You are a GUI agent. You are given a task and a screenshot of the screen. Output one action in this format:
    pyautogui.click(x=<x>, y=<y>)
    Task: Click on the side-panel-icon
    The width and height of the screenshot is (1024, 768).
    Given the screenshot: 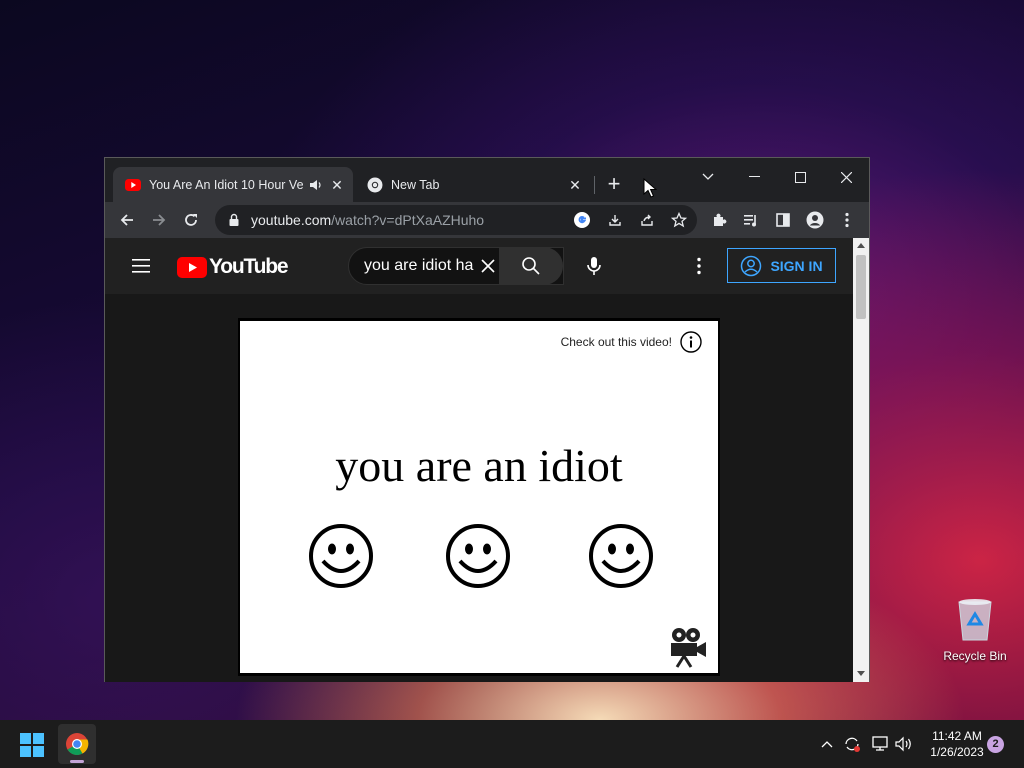 What is the action you would take?
    pyautogui.click(x=783, y=220)
    